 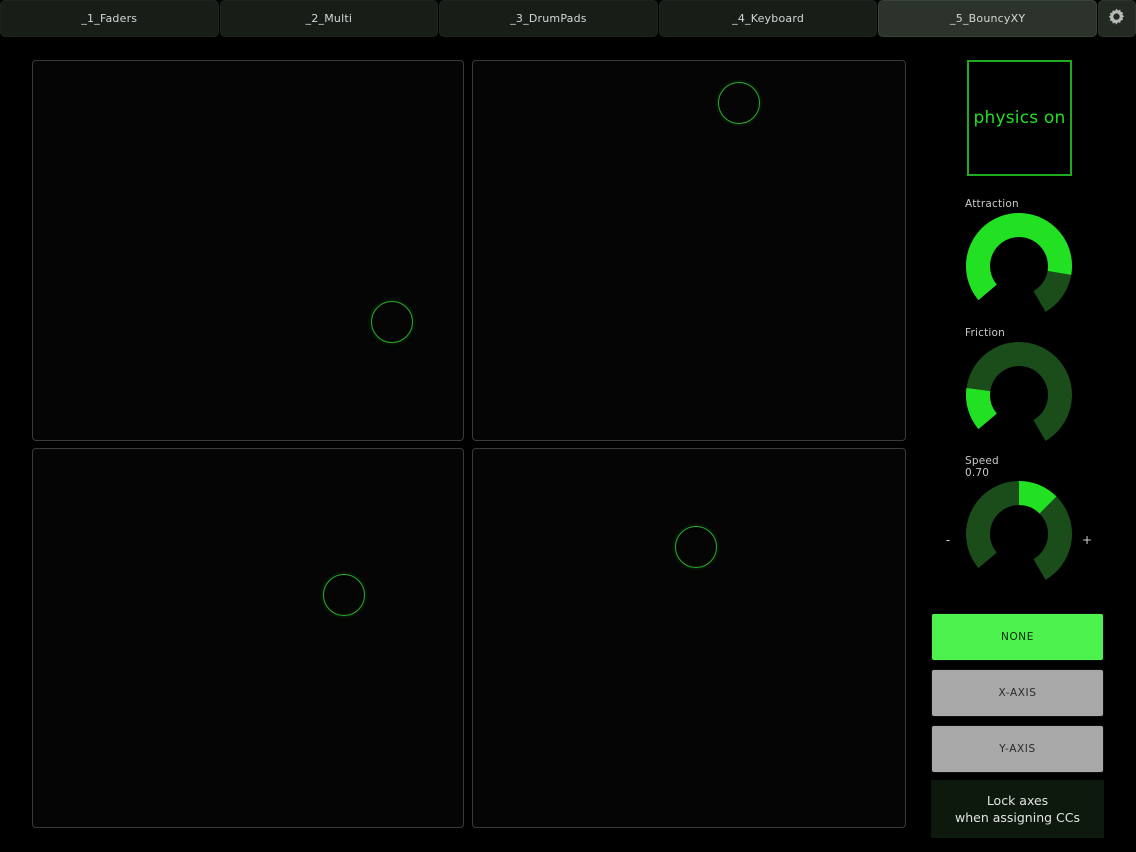 I want to click on tab-2-multi: _2_Multi, so click(x=329, y=18).